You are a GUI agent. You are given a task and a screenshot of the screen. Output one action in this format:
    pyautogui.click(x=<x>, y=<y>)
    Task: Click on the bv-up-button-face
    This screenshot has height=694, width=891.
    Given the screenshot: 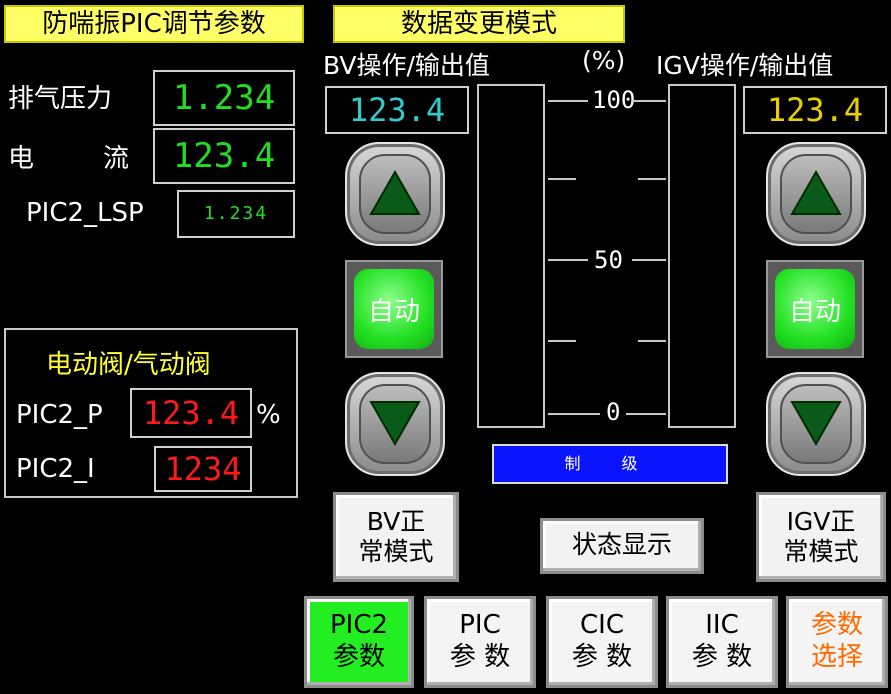 What is the action you would take?
    pyautogui.click(x=395, y=194)
    